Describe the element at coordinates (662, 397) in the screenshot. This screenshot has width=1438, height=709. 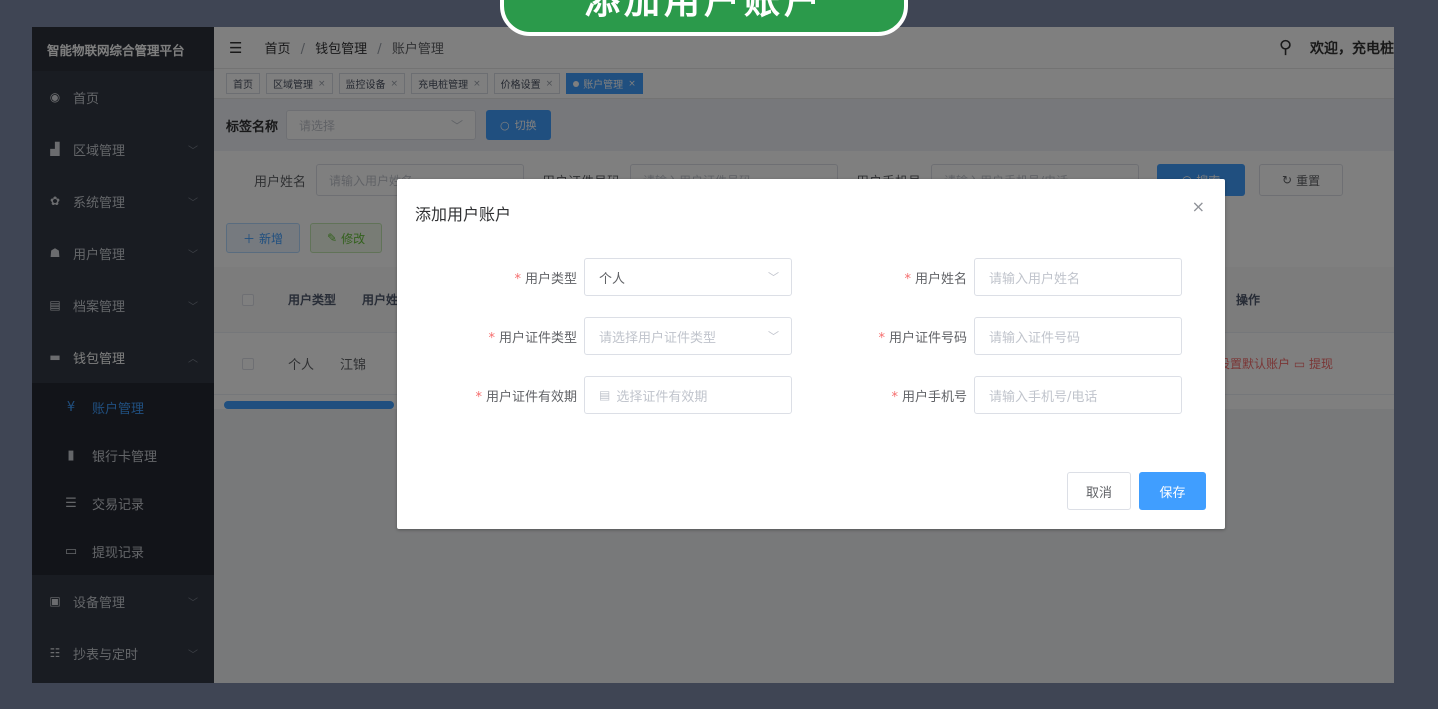
I see `id-validity-placeholder: 选择证件有效期` at that location.